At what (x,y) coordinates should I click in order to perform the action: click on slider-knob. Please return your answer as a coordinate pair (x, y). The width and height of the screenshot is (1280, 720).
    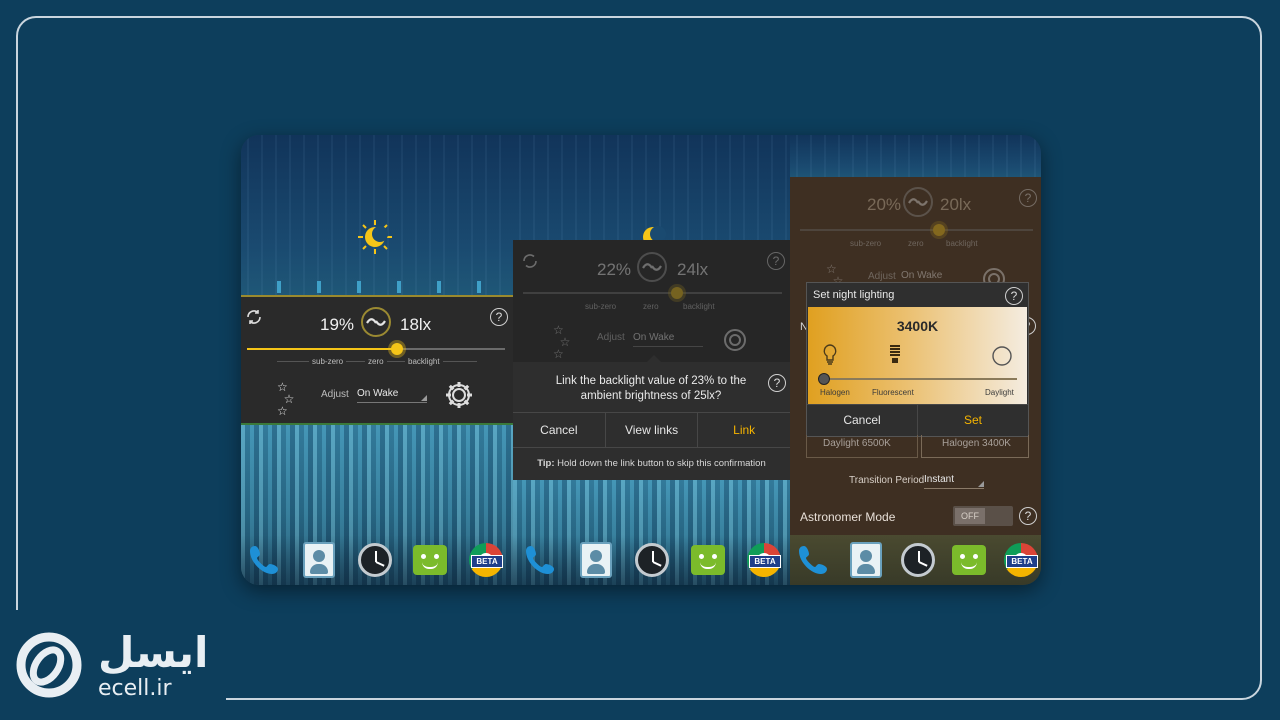
    Looking at the image, I should click on (677, 293).